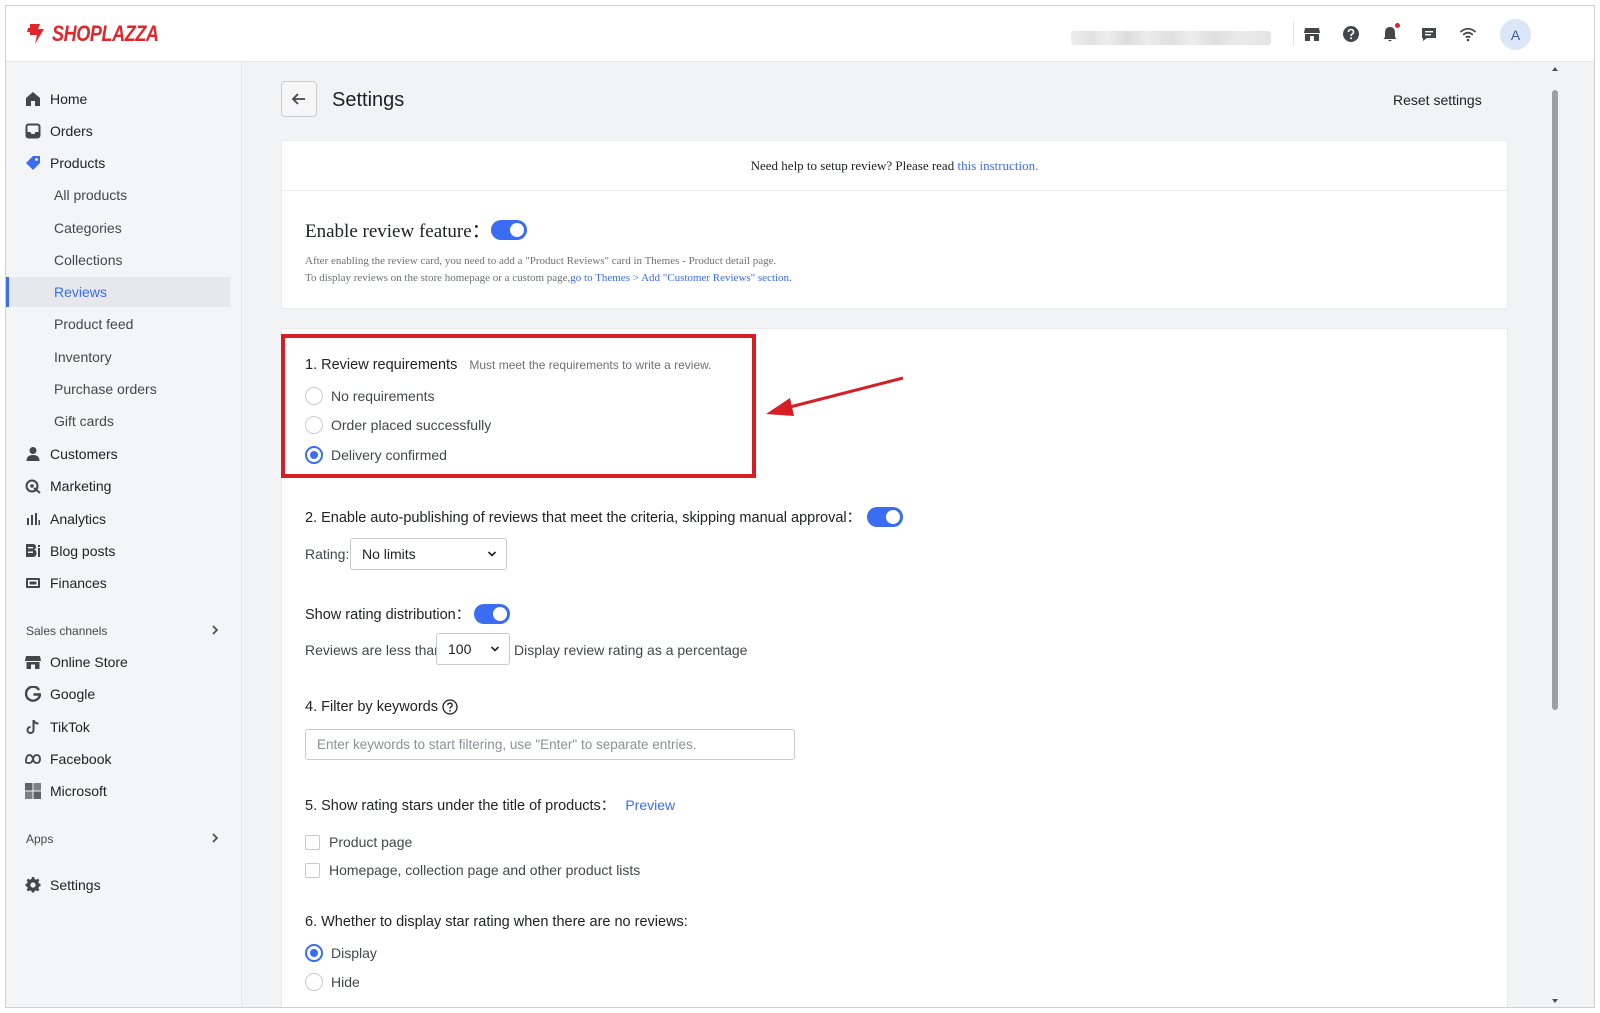 The width and height of the screenshot is (1600, 1013). What do you see at coordinates (118, 727) in the screenshot?
I see `sidebar-item-tiktok: TikTok` at bounding box center [118, 727].